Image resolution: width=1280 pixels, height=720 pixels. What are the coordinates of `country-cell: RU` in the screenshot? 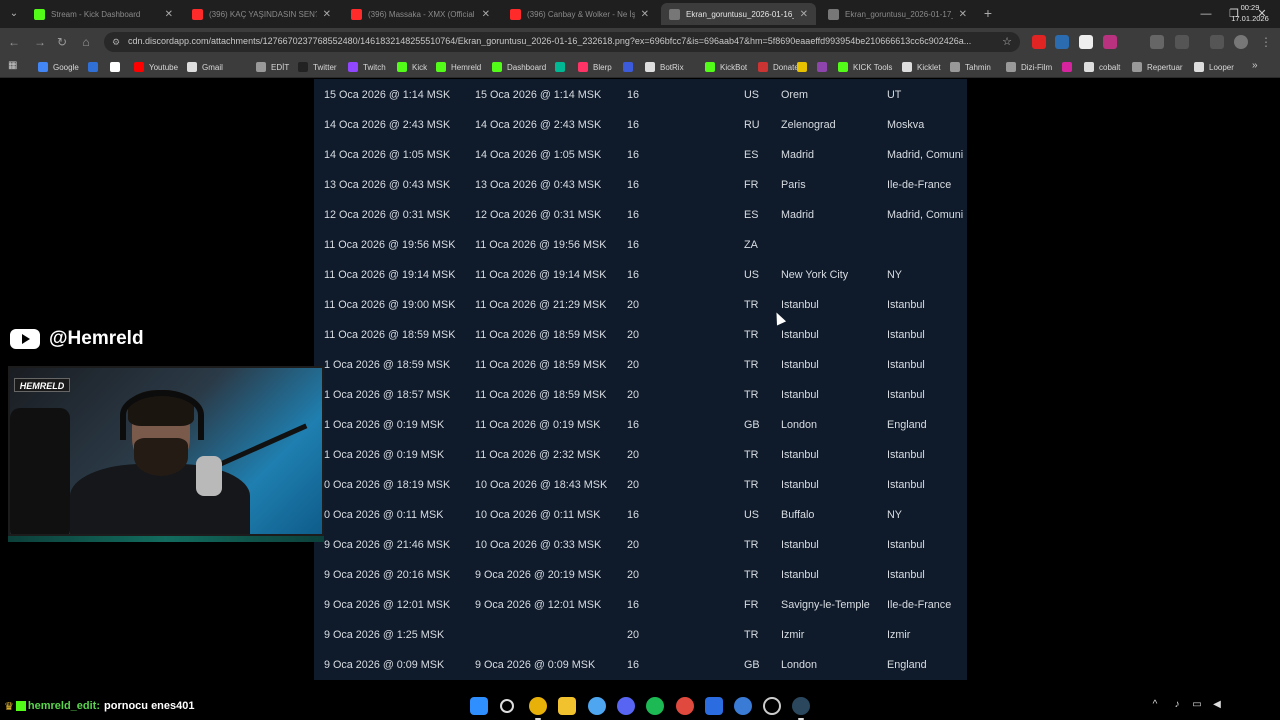 It's located at (752, 125).